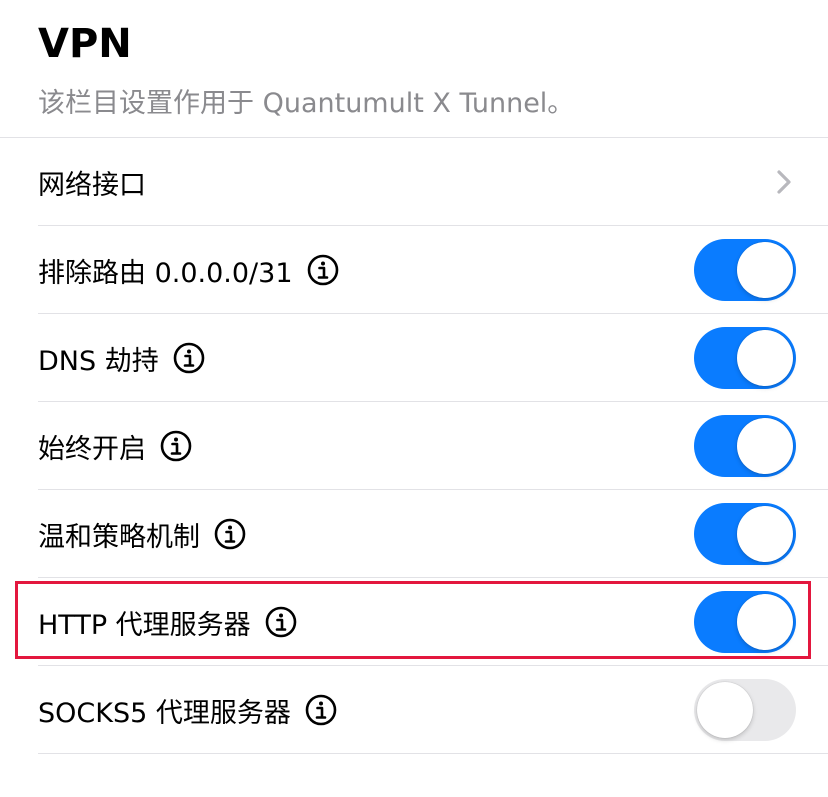  I want to click on row-label-wrap: DNS 劫持, so click(121, 358).